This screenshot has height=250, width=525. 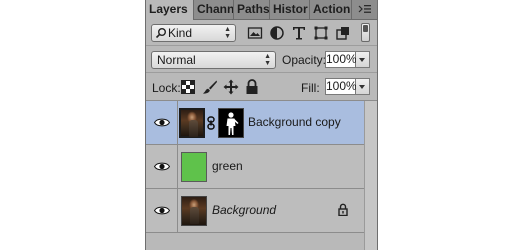 What do you see at coordinates (343, 33) in the screenshot?
I see `smart-object-filter-icon` at bounding box center [343, 33].